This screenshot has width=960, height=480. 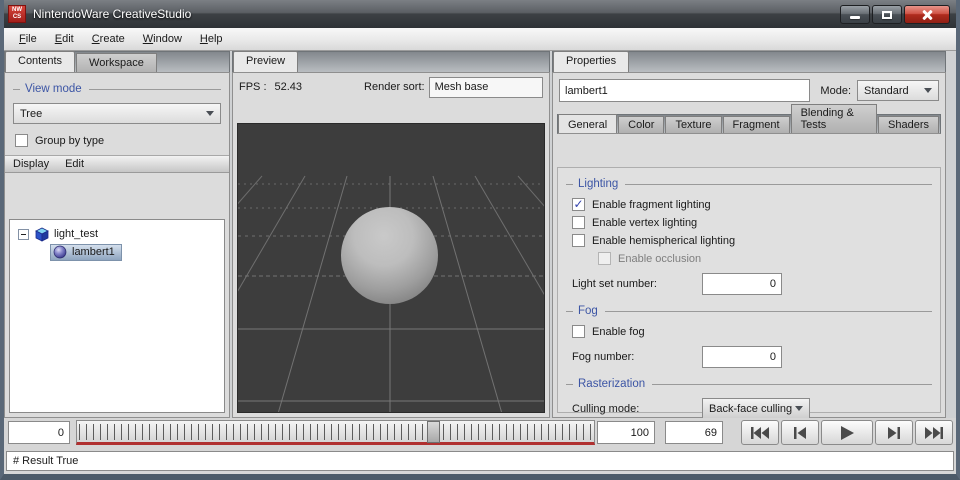 What do you see at coordinates (76, 234) in the screenshot?
I see `tree-label-light-test: light_test` at bounding box center [76, 234].